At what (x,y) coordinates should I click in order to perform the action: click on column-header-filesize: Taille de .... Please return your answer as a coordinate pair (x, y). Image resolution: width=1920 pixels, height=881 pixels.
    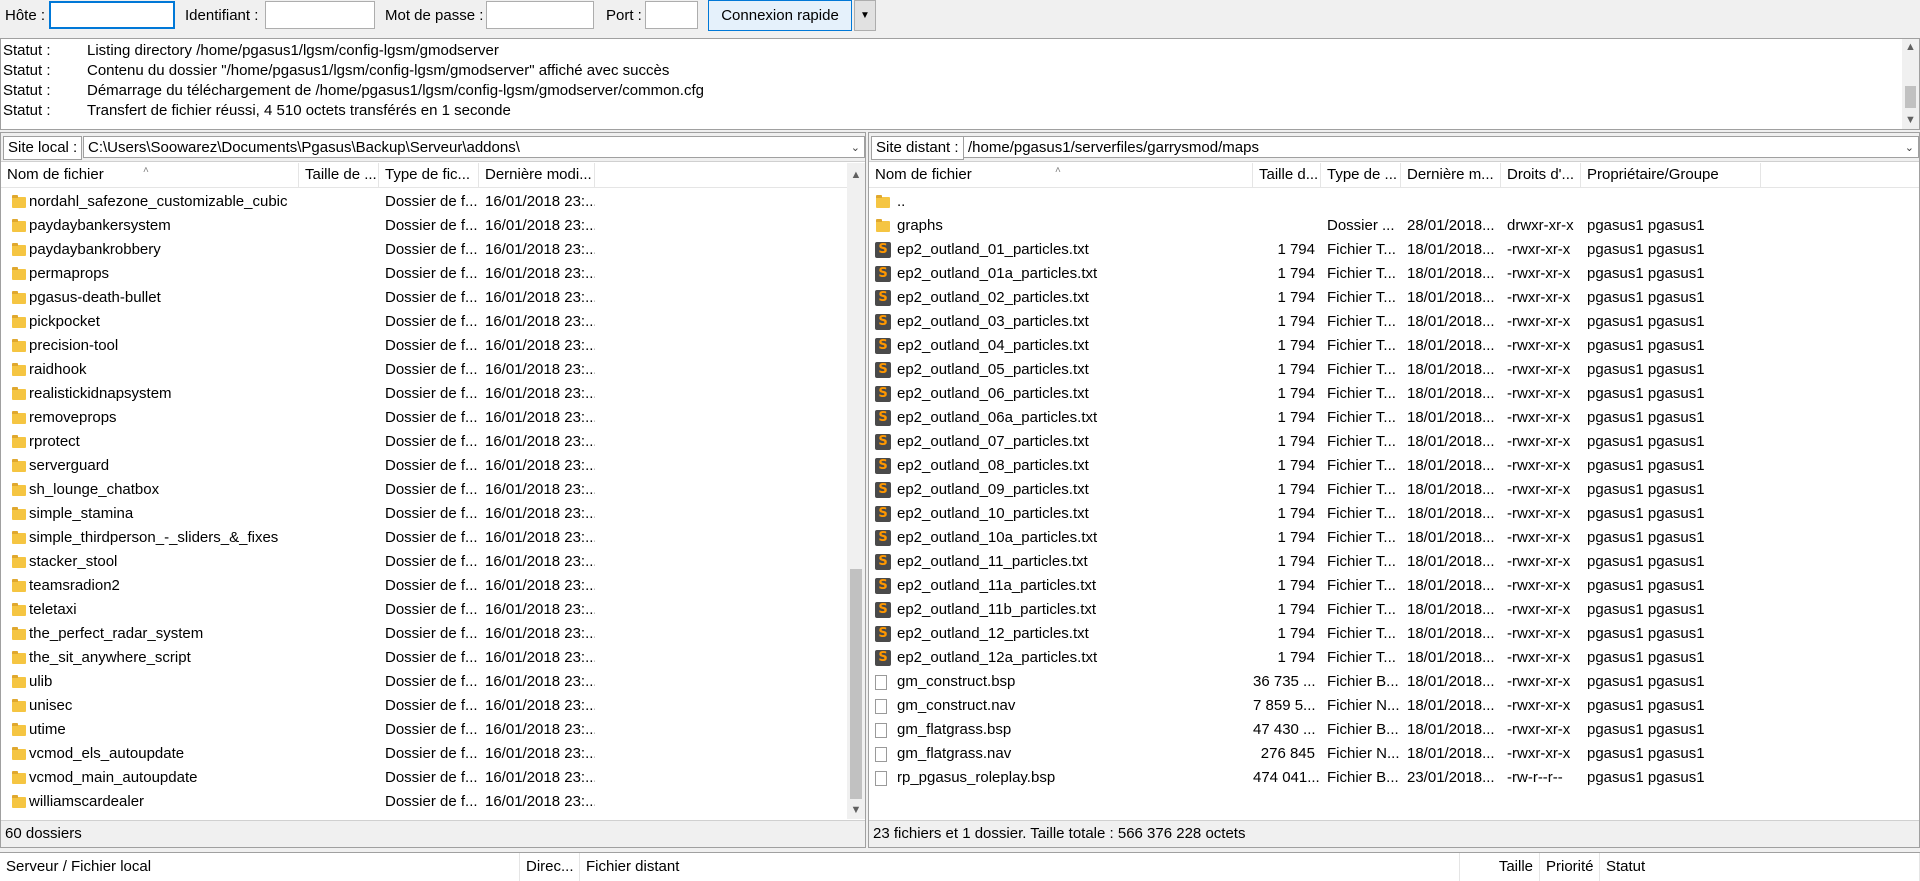
    Looking at the image, I should click on (339, 175).